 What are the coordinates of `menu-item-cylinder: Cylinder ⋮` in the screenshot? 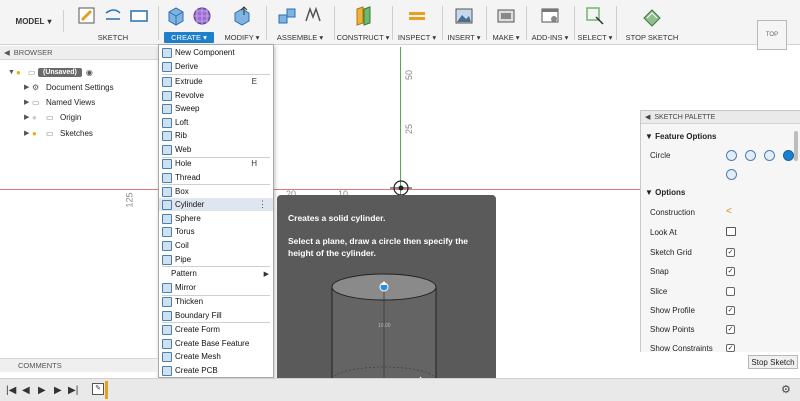 It's located at (216, 204).